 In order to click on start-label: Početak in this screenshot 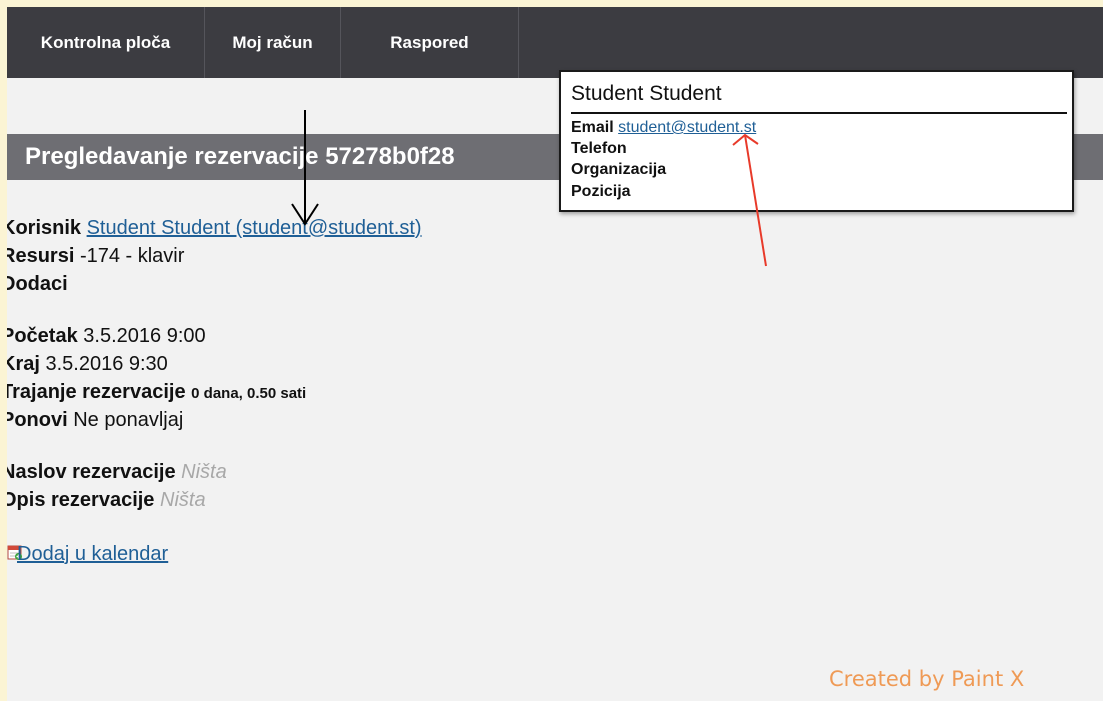, I will do `click(42, 336)`.